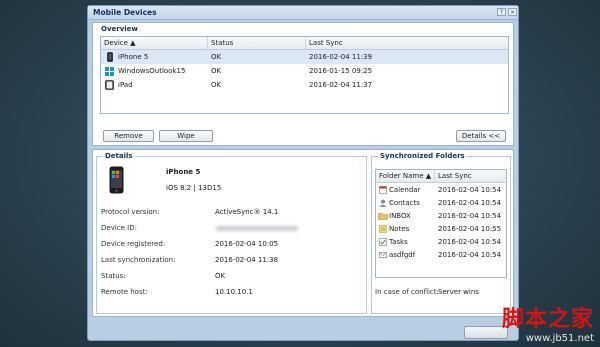  I want to click on status-value: OK, so click(220, 276).